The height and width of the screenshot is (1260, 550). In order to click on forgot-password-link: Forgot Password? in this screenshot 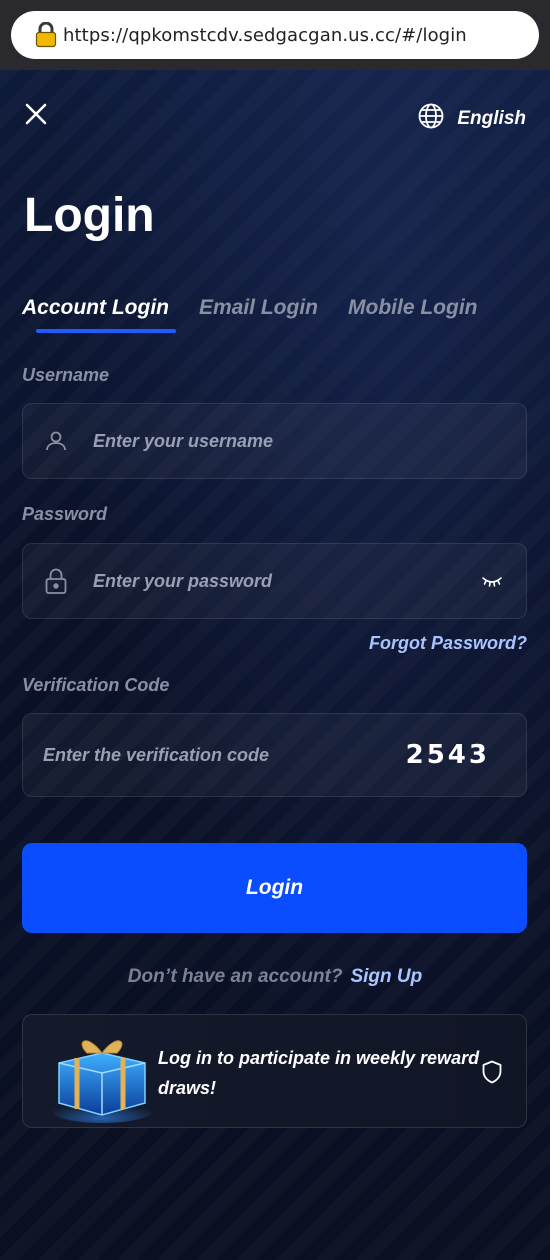, I will do `click(448, 643)`.